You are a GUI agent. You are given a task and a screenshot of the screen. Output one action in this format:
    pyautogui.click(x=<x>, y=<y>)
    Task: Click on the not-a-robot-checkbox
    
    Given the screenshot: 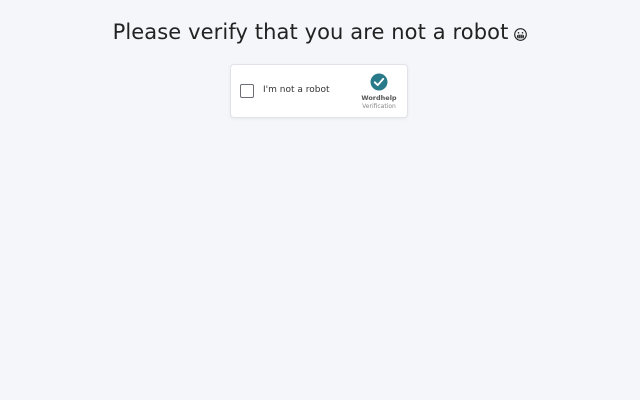 What is the action you would take?
    pyautogui.click(x=247, y=91)
    